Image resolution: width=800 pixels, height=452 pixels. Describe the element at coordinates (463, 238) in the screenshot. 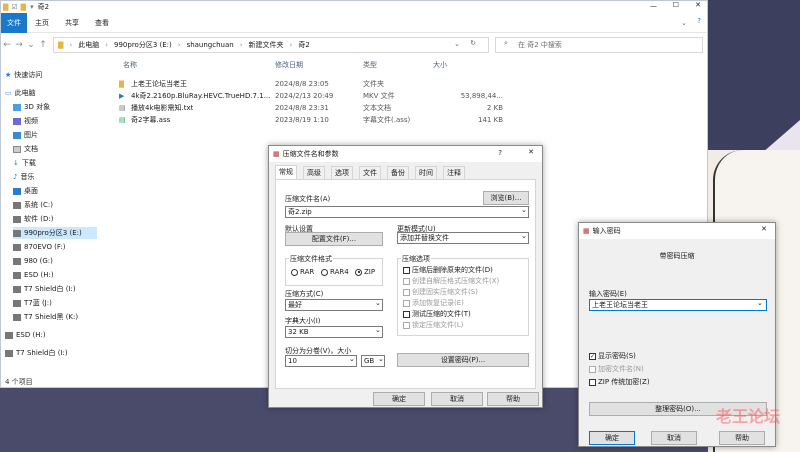

I see `update-mode-select: 添加并替换文件` at that location.